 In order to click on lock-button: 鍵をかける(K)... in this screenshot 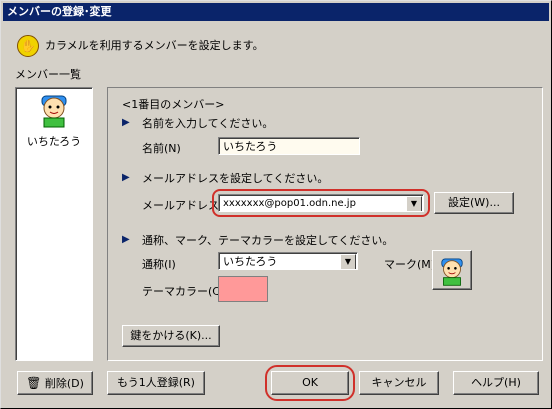, I will do `click(171, 336)`.